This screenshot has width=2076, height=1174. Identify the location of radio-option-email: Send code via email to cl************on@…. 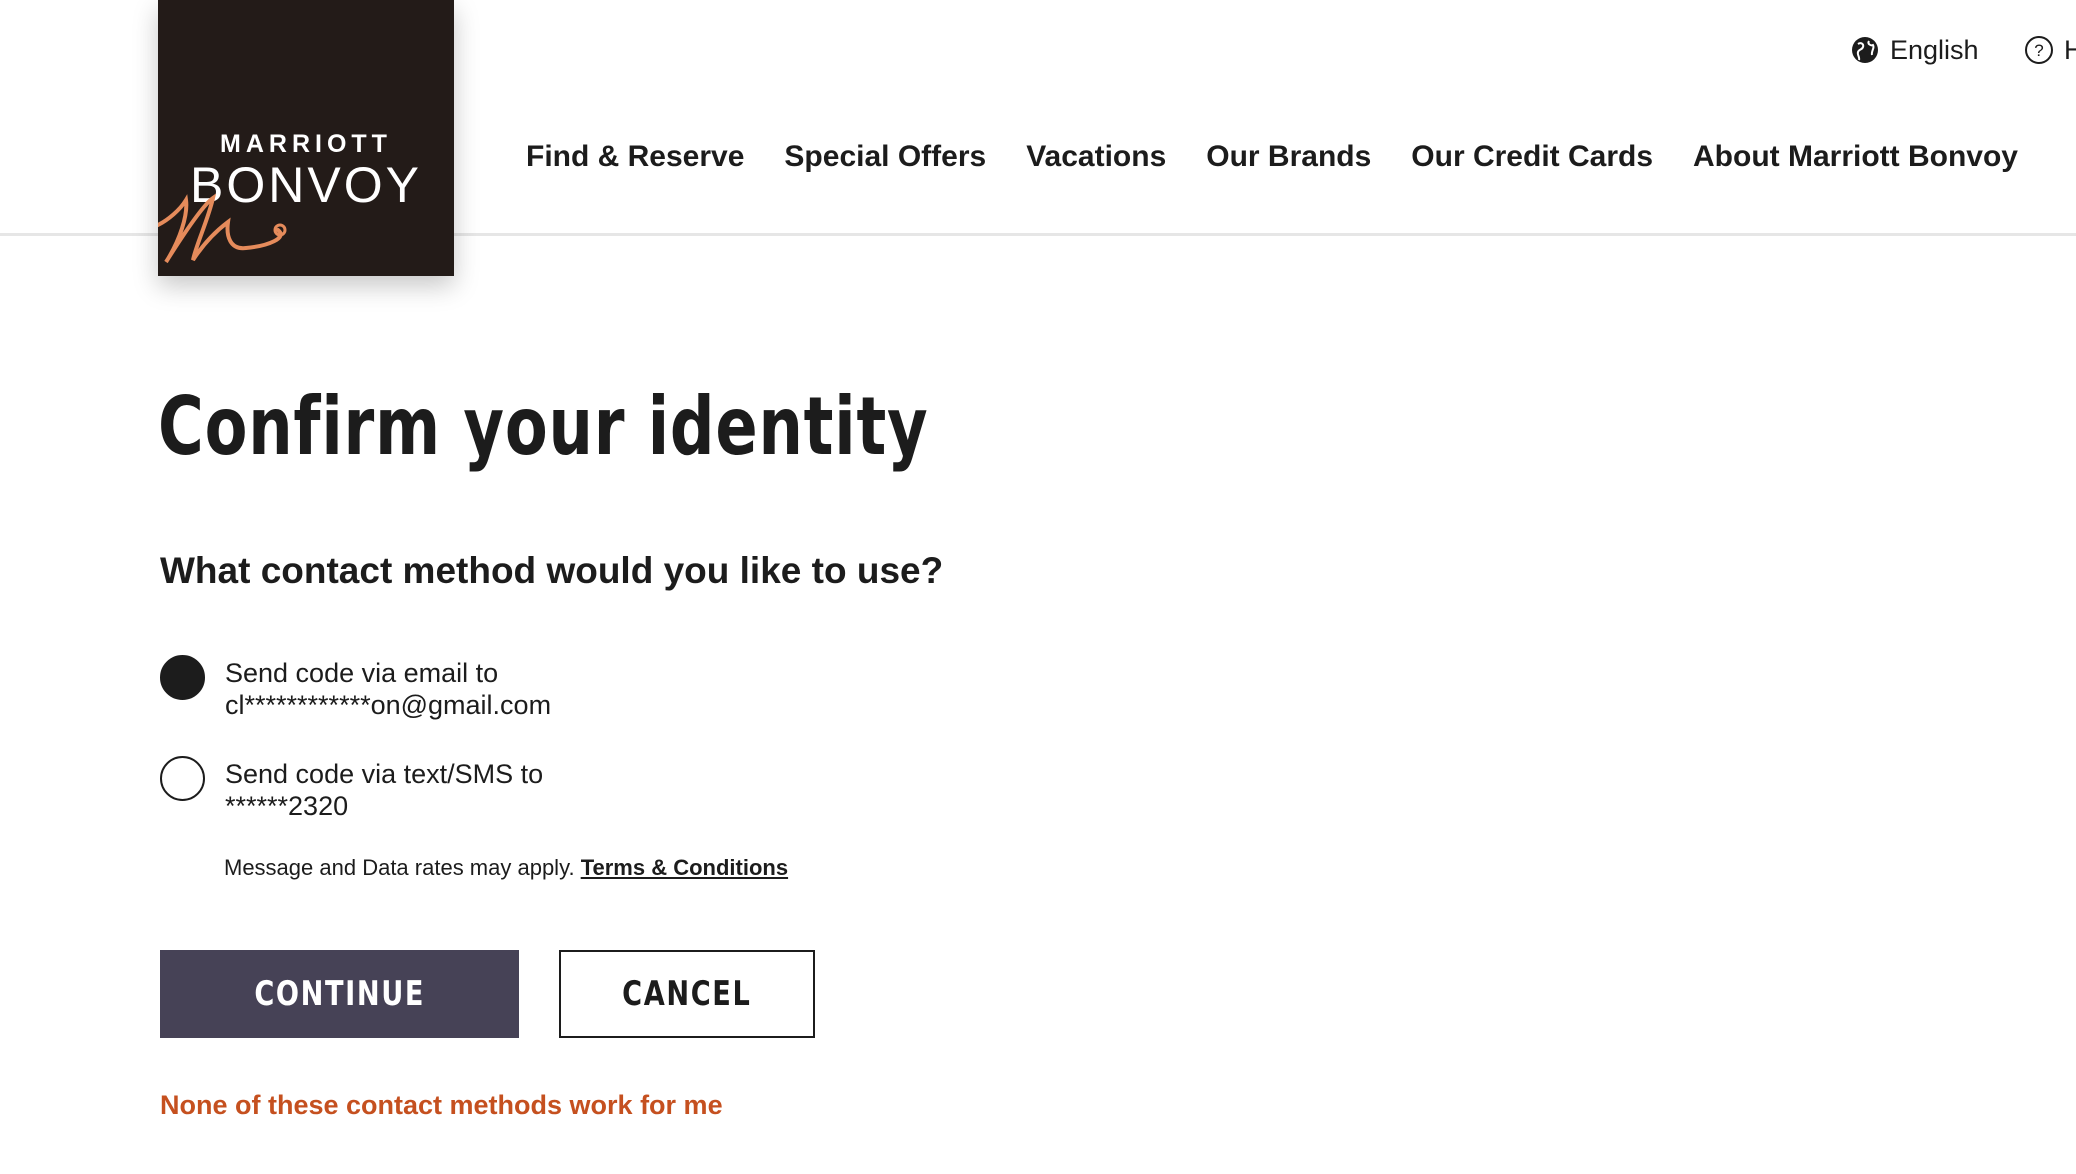
(355, 688).